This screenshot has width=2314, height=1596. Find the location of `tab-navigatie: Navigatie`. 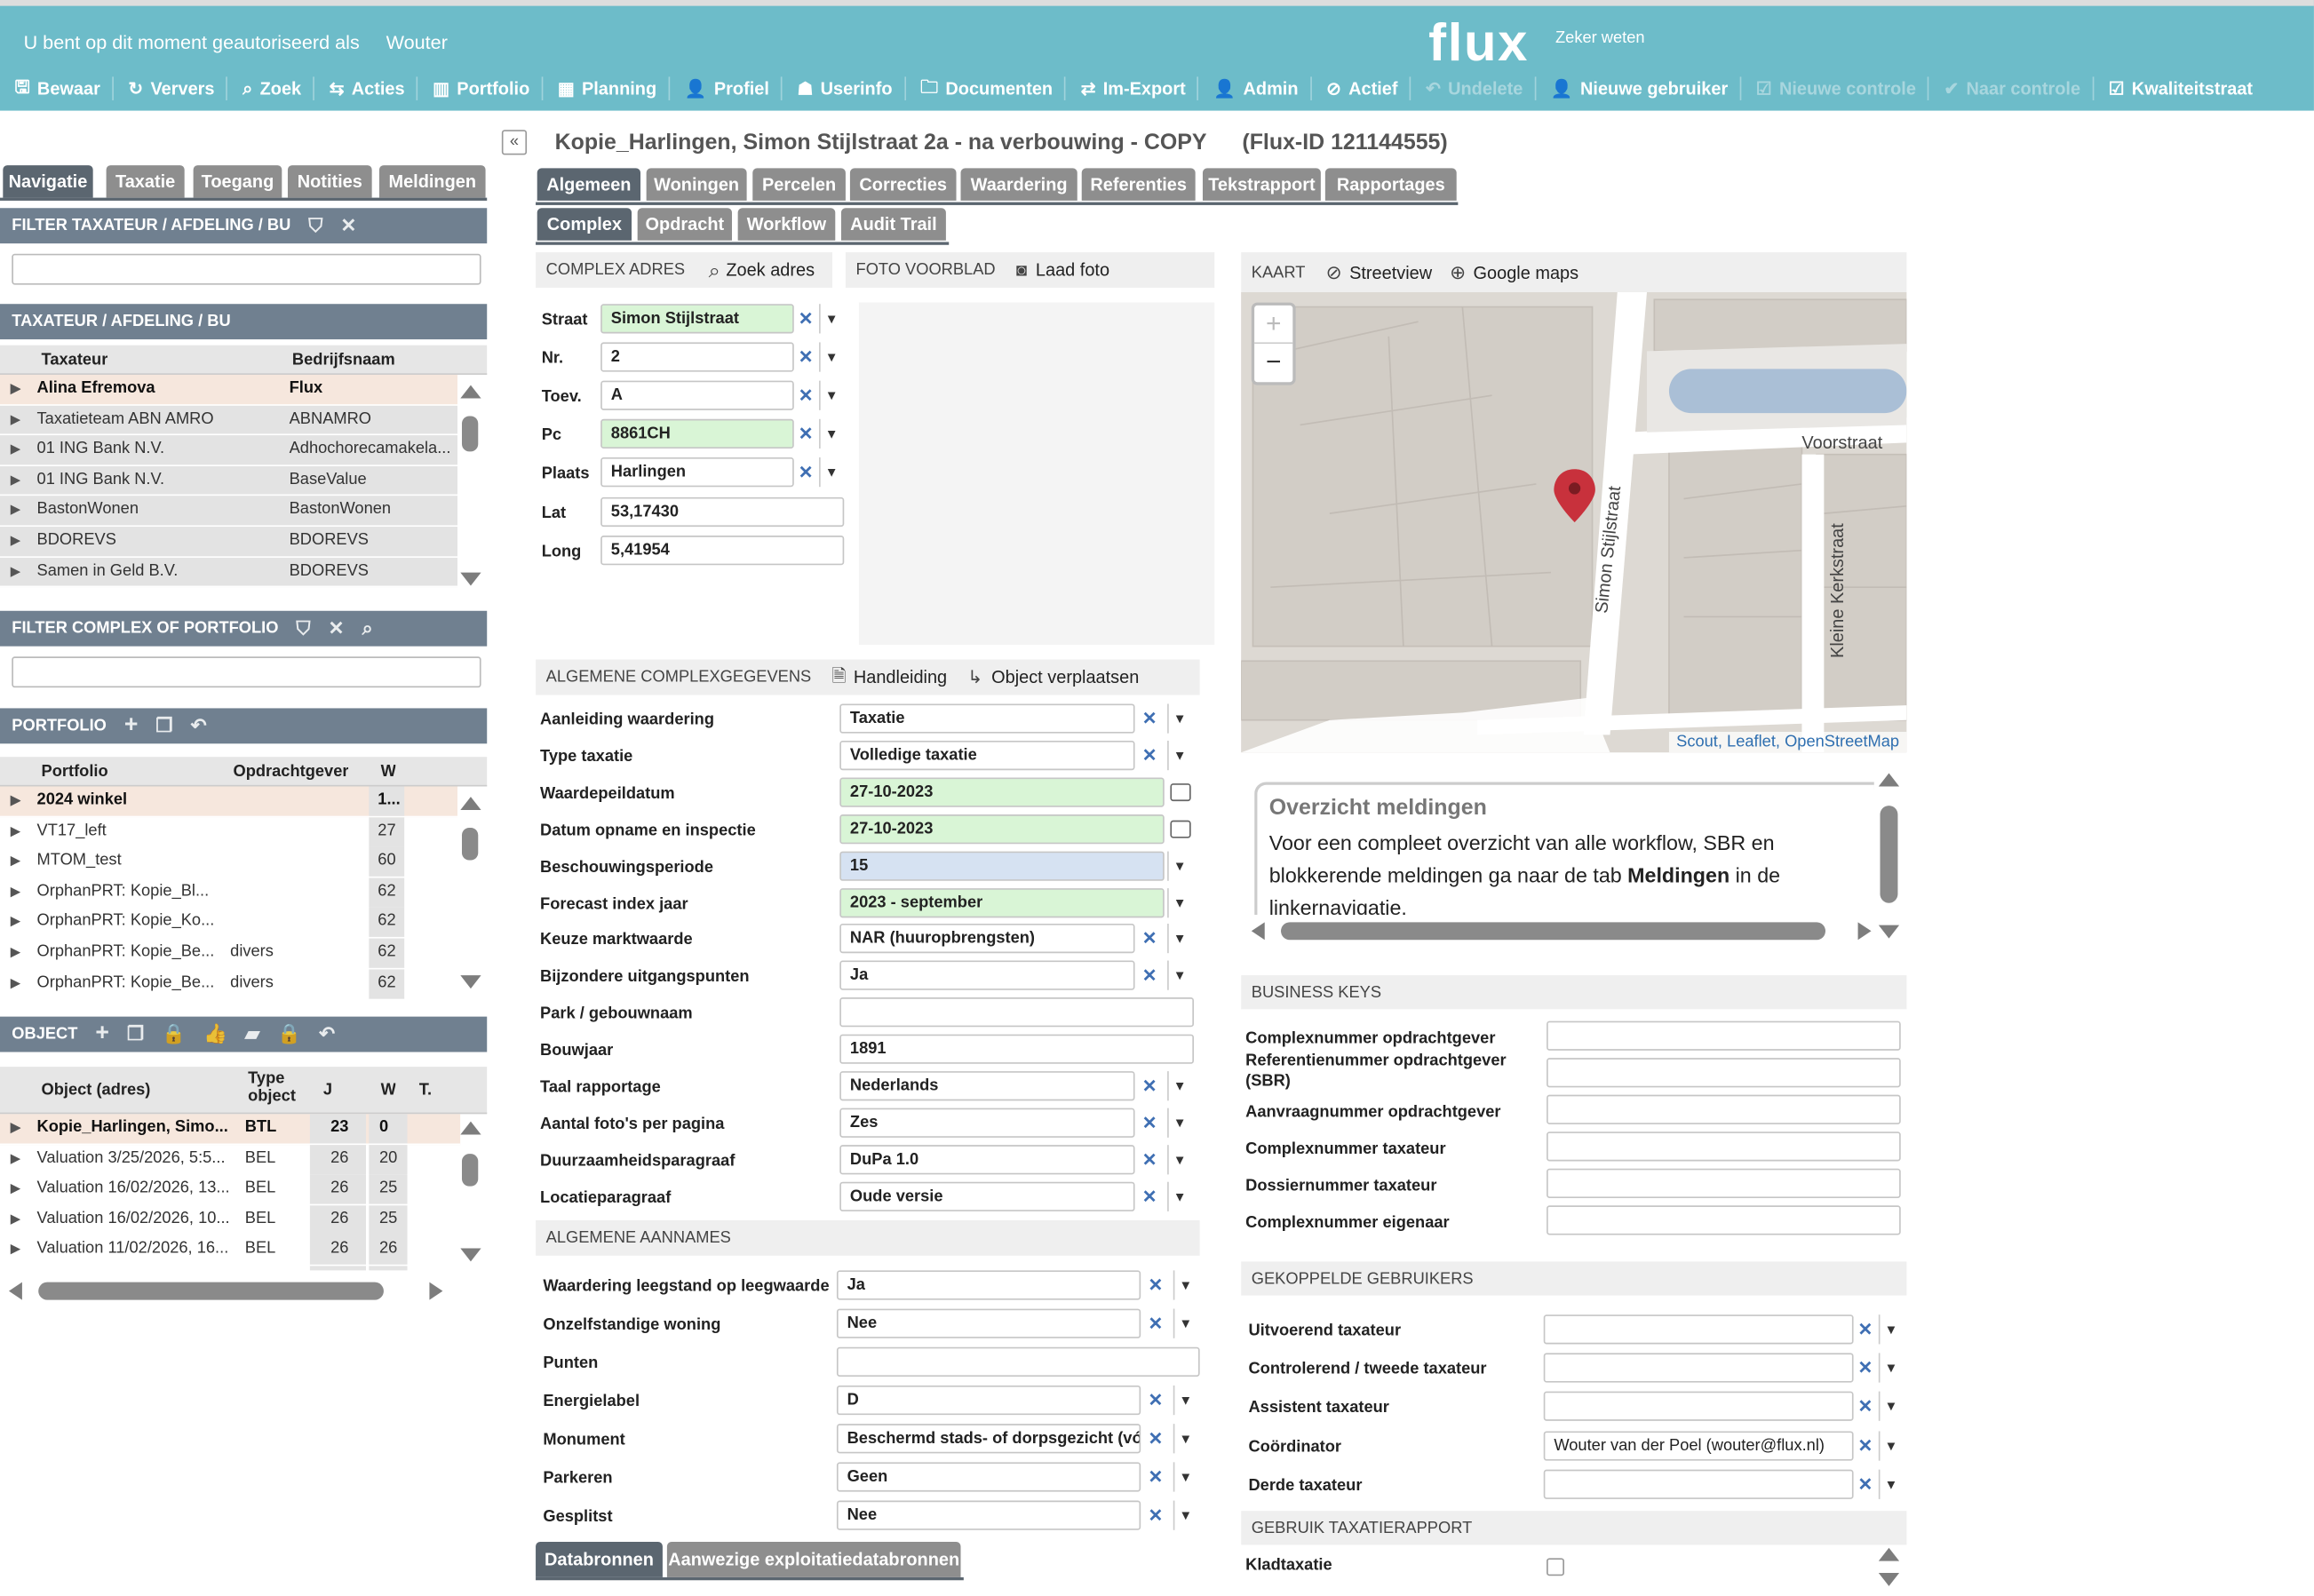

tab-navigatie: Navigatie is located at coordinates (48, 182).